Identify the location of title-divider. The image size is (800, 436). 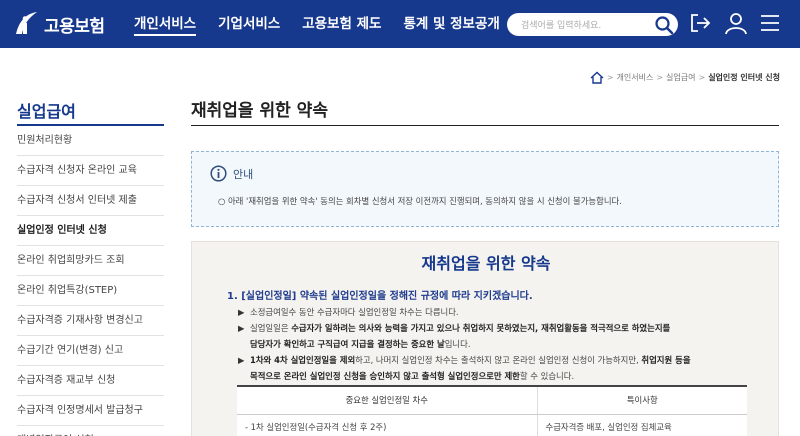
(485, 125).